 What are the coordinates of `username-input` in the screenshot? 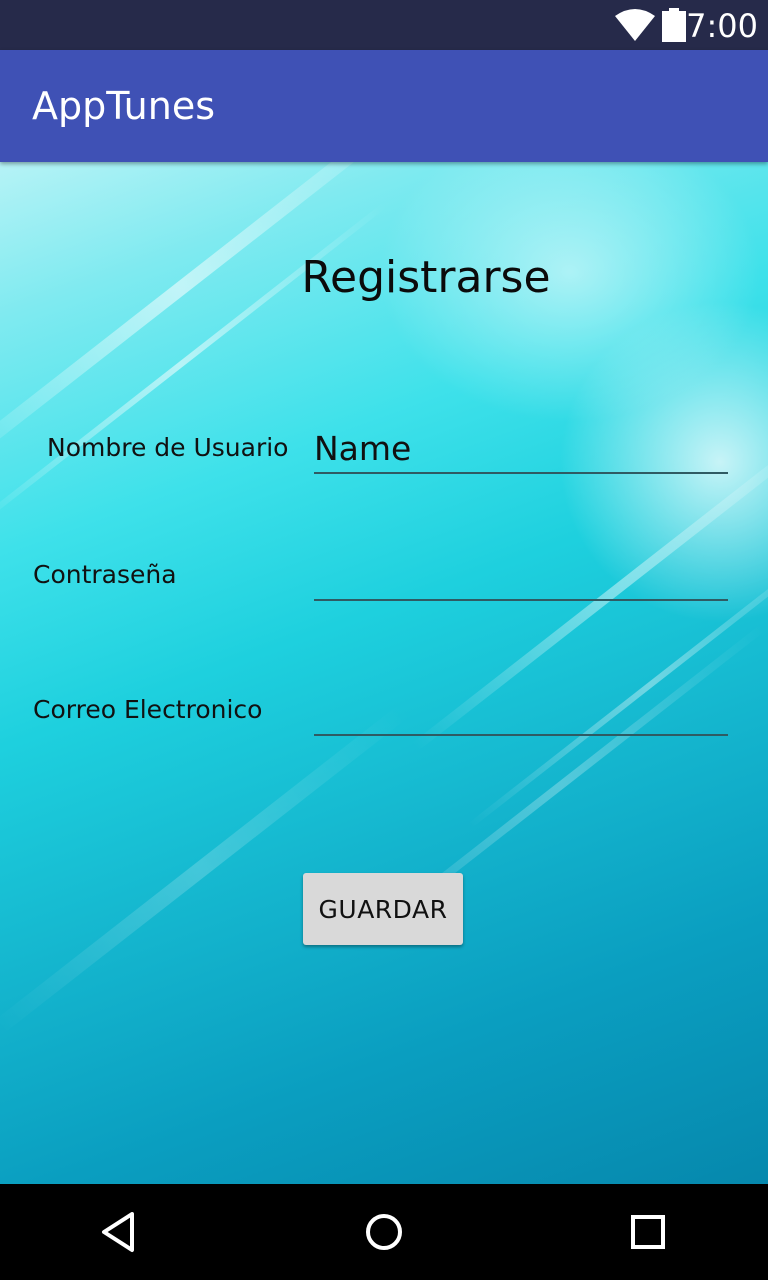 It's located at (521, 449).